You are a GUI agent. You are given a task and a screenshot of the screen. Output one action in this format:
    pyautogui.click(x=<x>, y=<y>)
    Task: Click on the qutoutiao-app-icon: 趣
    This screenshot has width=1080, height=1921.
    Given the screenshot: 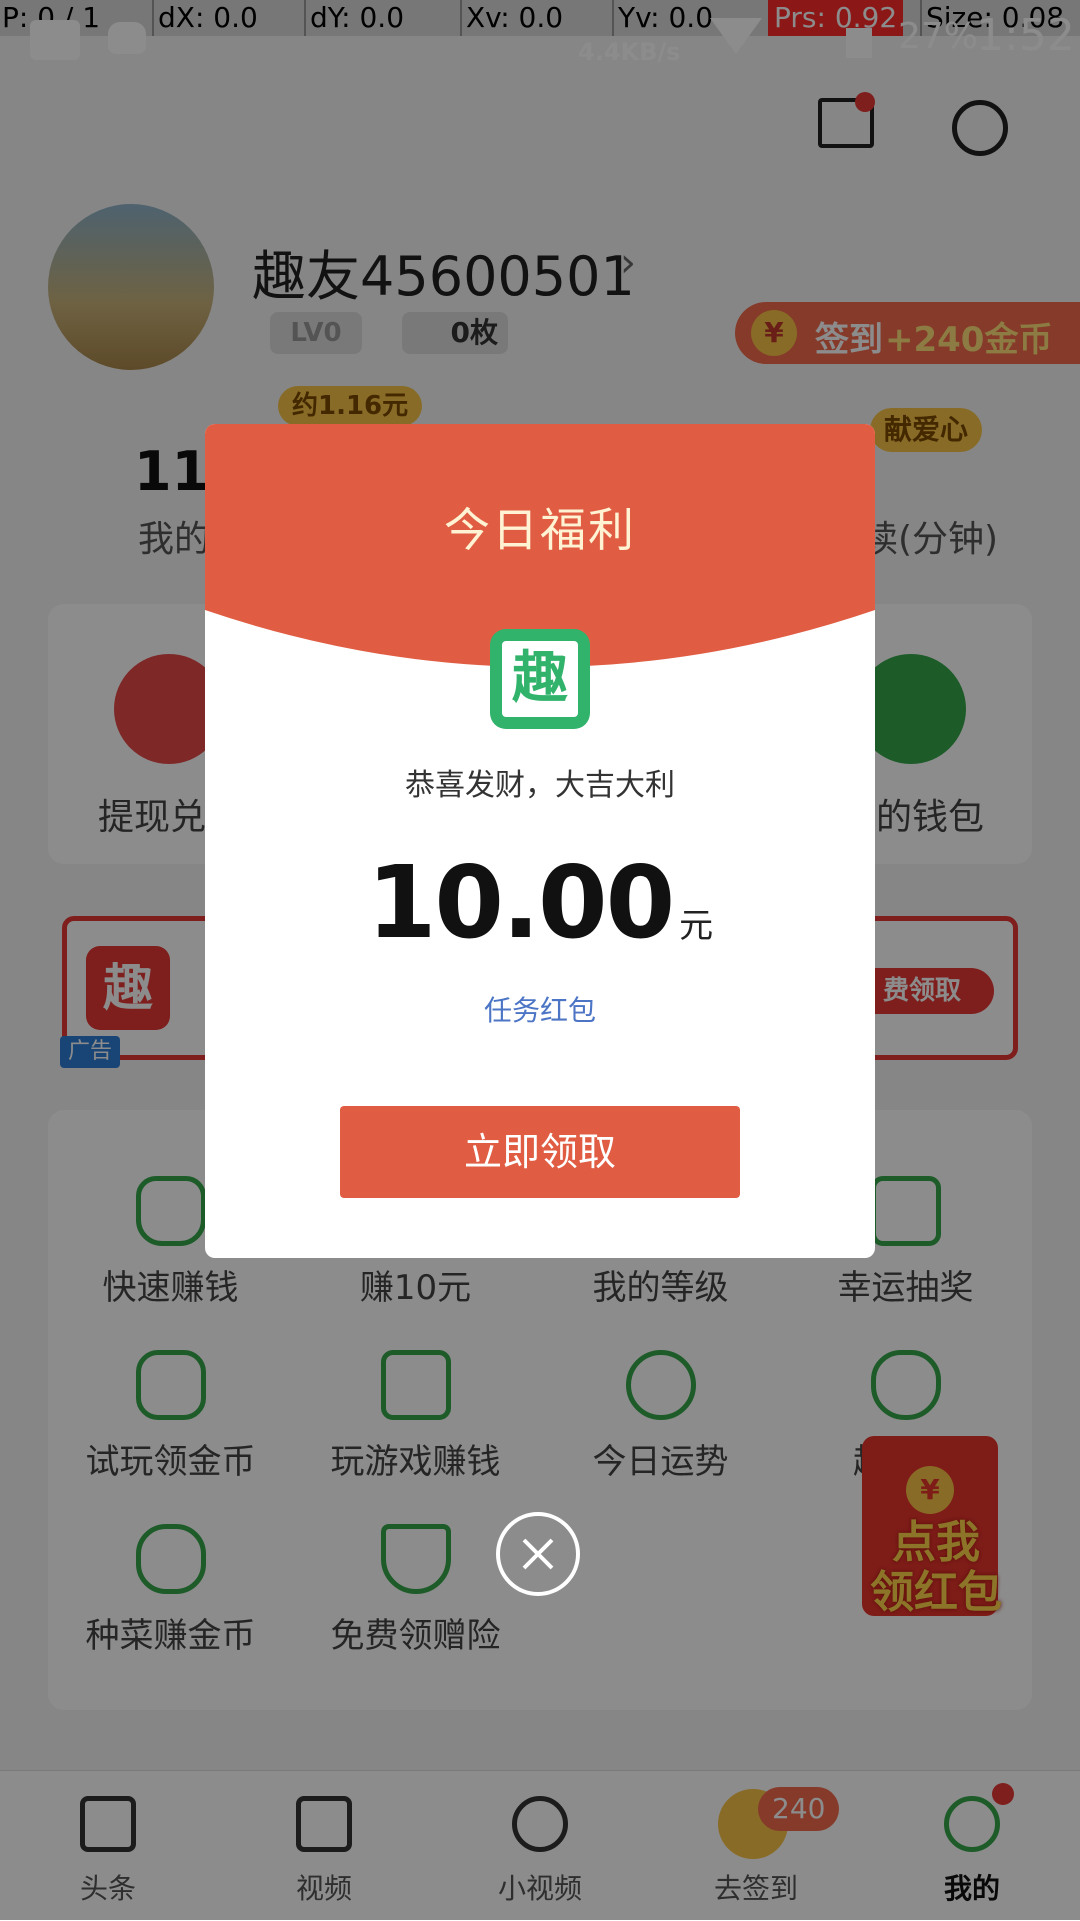 What is the action you would take?
    pyautogui.click(x=540, y=679)
    